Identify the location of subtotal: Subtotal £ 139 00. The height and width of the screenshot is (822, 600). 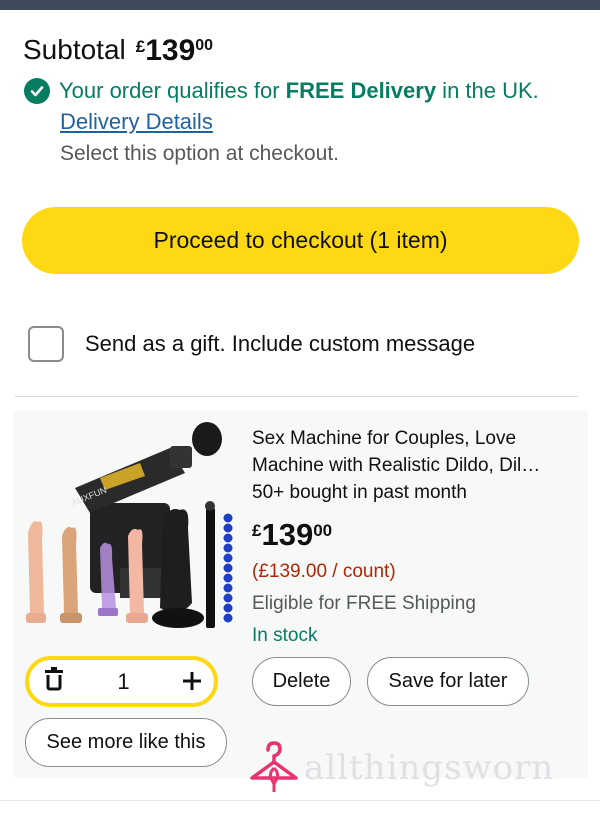
(118, 51).